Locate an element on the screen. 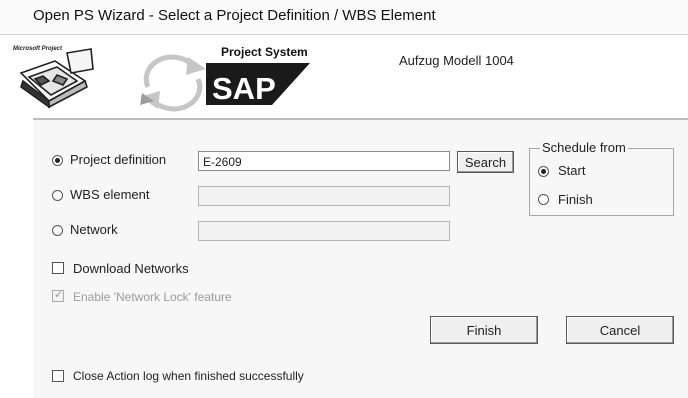 The height and width of the screenshot is (398, 688). network-input is located at coordinates (324, 231).